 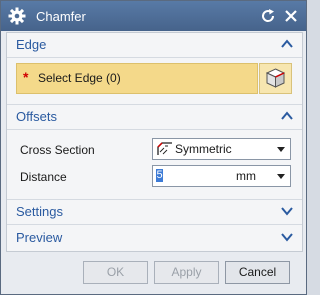 What do you see at coordinates (186, 272) in the screenshot?
I see `apply-button: Apply` at bounding box center [186, 272].